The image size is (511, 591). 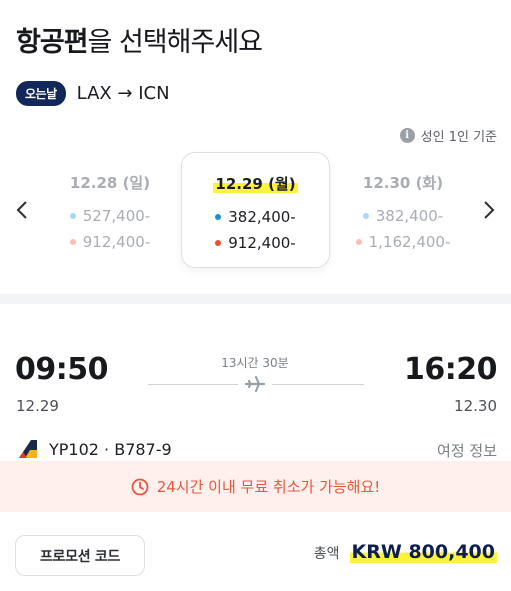 What do you see at coordinates (28, 449) in the screenshot?
I see `airline-logo` at bounding box center [28, 449].